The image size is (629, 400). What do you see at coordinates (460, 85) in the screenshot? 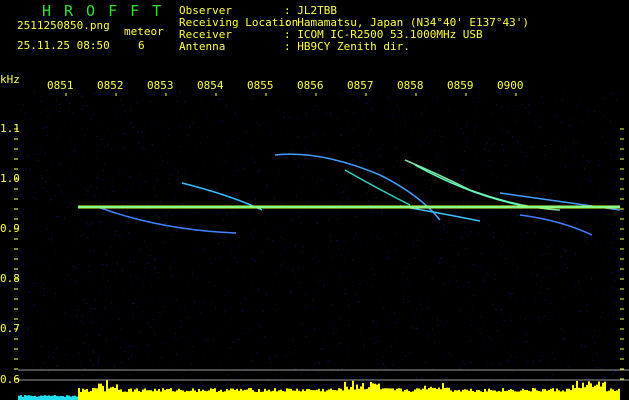
I see `x-tick-label: 0859` at bounding box center [460, 85].